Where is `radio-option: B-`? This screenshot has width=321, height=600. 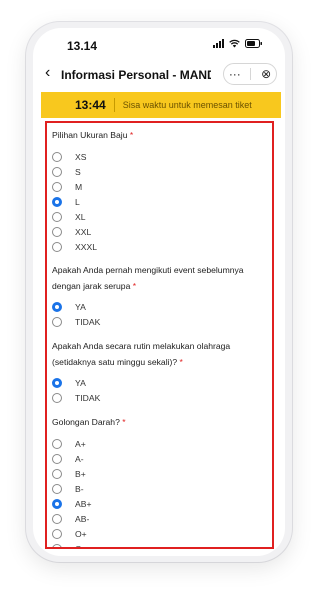 radio-option: B- is located at coordinates (159, 488).